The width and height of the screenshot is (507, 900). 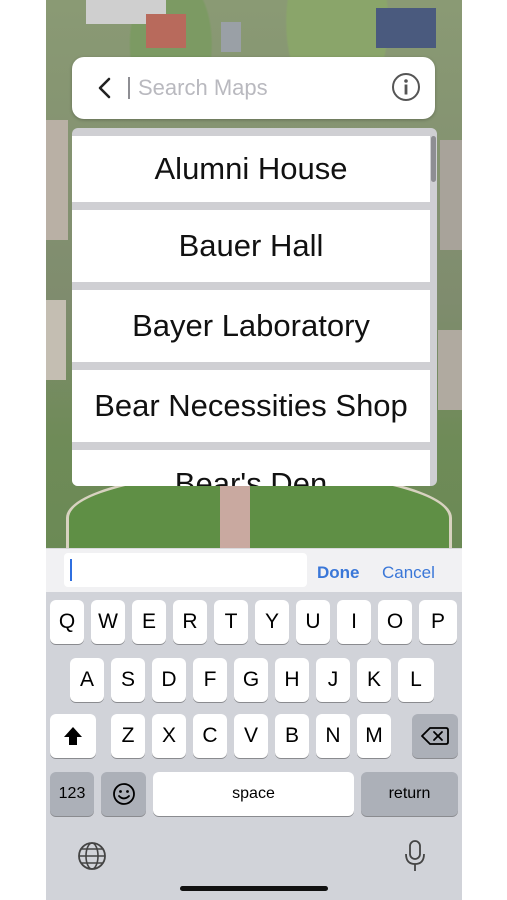 I want to click on key-h: H, so click(x=292, y=680).